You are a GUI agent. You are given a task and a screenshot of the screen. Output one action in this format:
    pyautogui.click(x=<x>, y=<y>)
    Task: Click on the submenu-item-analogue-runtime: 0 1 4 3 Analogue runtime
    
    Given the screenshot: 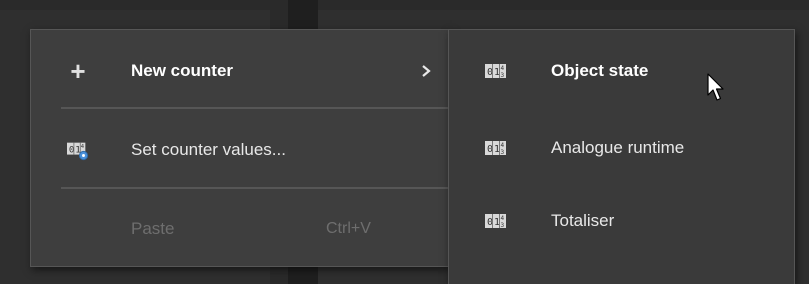 What is the action you would take?
    pyautogui.click(x=621, y=148)
    